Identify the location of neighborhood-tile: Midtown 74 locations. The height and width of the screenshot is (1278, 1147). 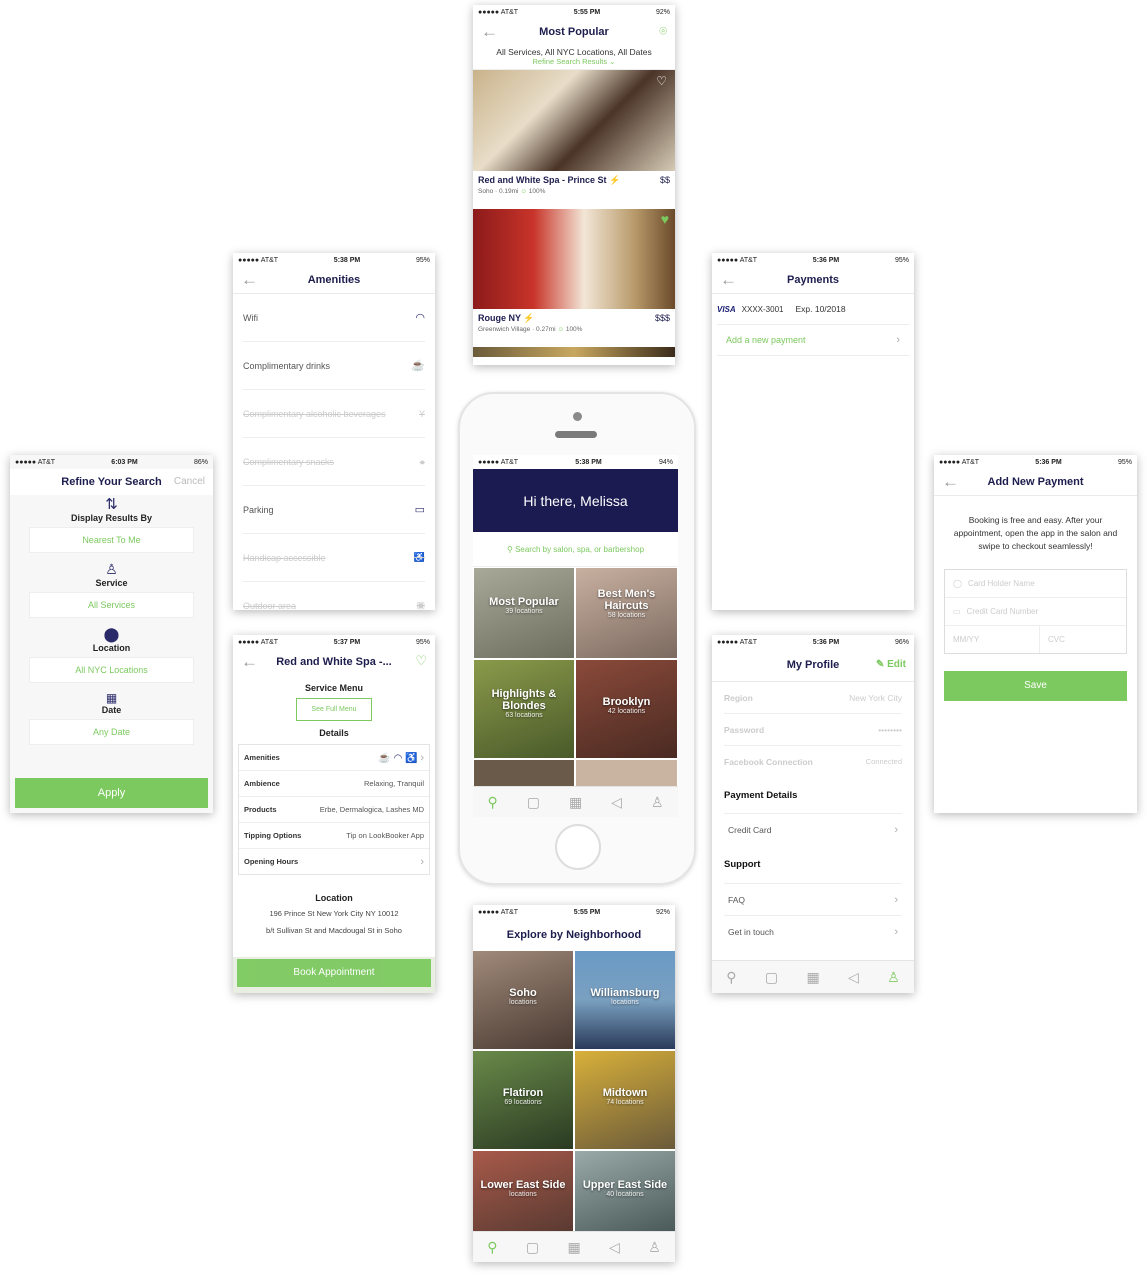
(625, 1100).